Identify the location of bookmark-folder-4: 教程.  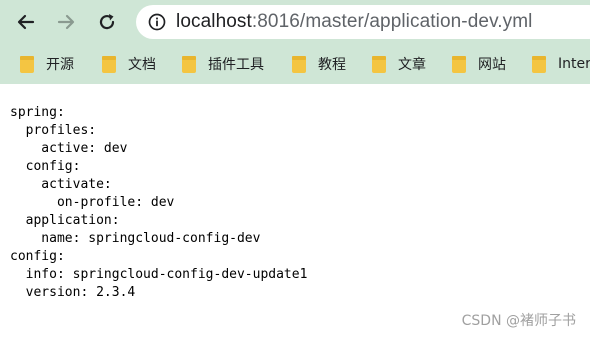
(319, 64).